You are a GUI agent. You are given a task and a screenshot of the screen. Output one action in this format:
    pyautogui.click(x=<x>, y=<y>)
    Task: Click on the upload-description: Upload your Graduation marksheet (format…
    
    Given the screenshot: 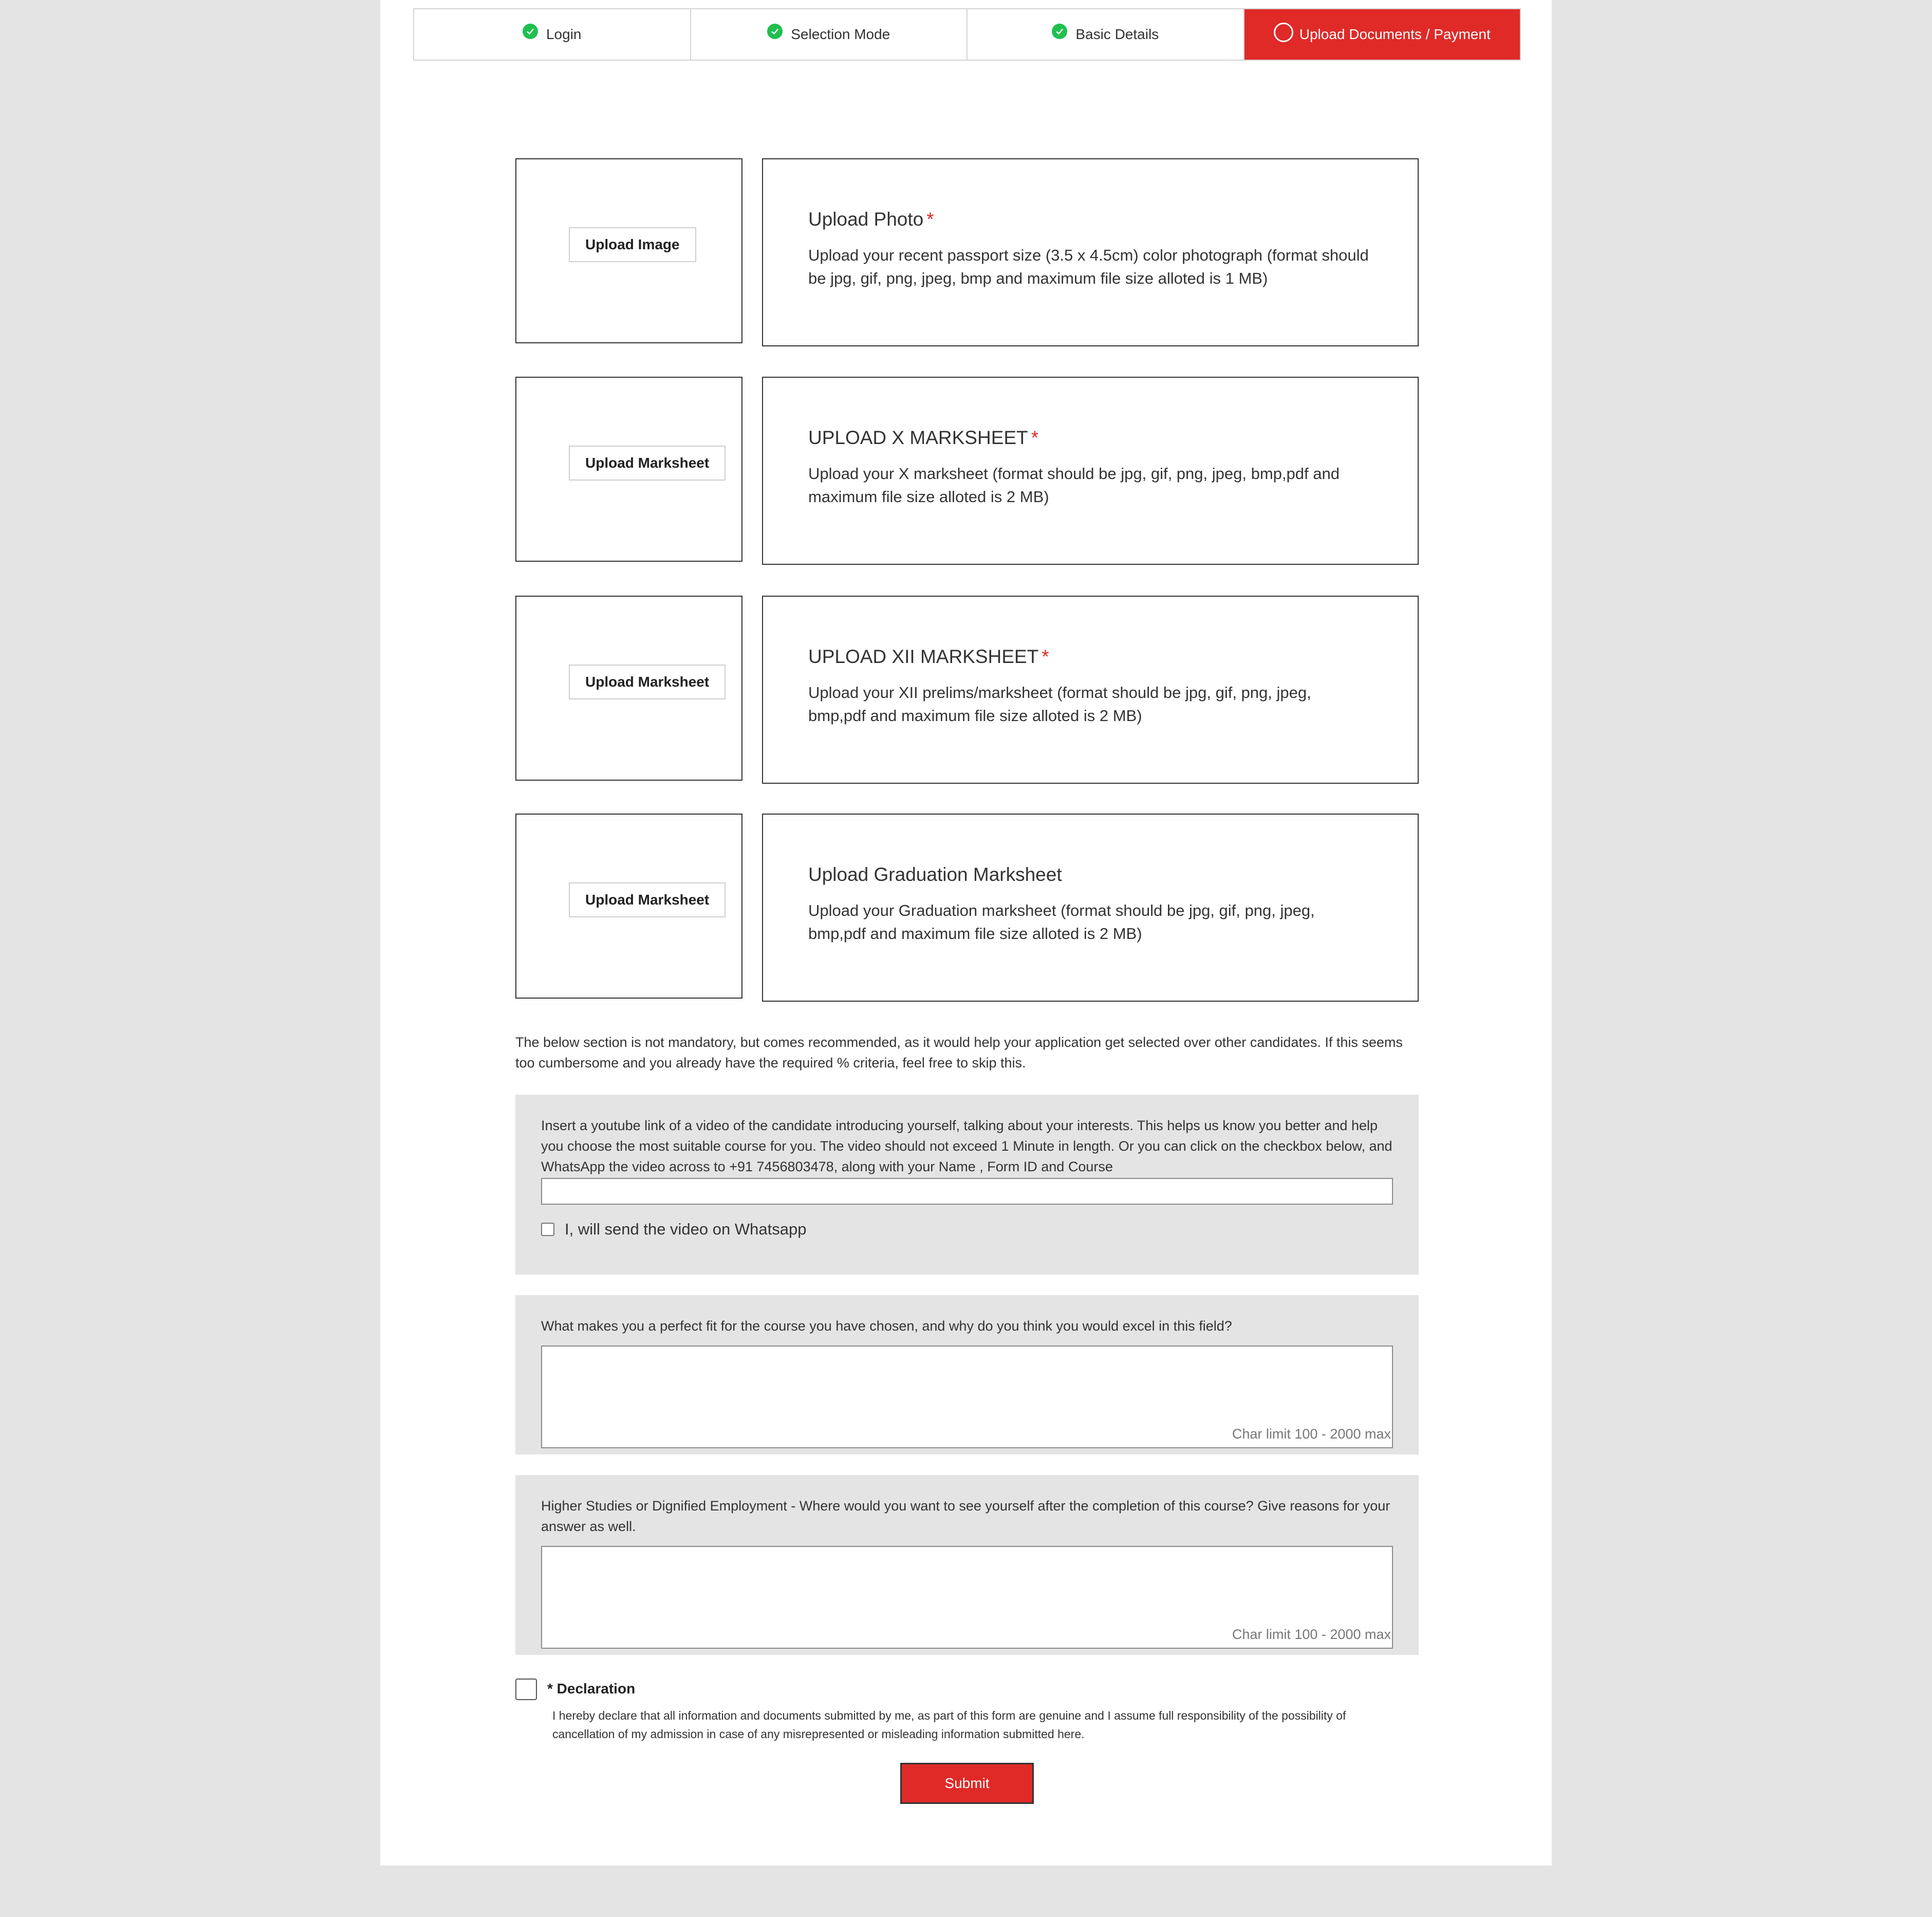 What is the action you would take?
    pyautogui.click(x=1062, y=922)
    